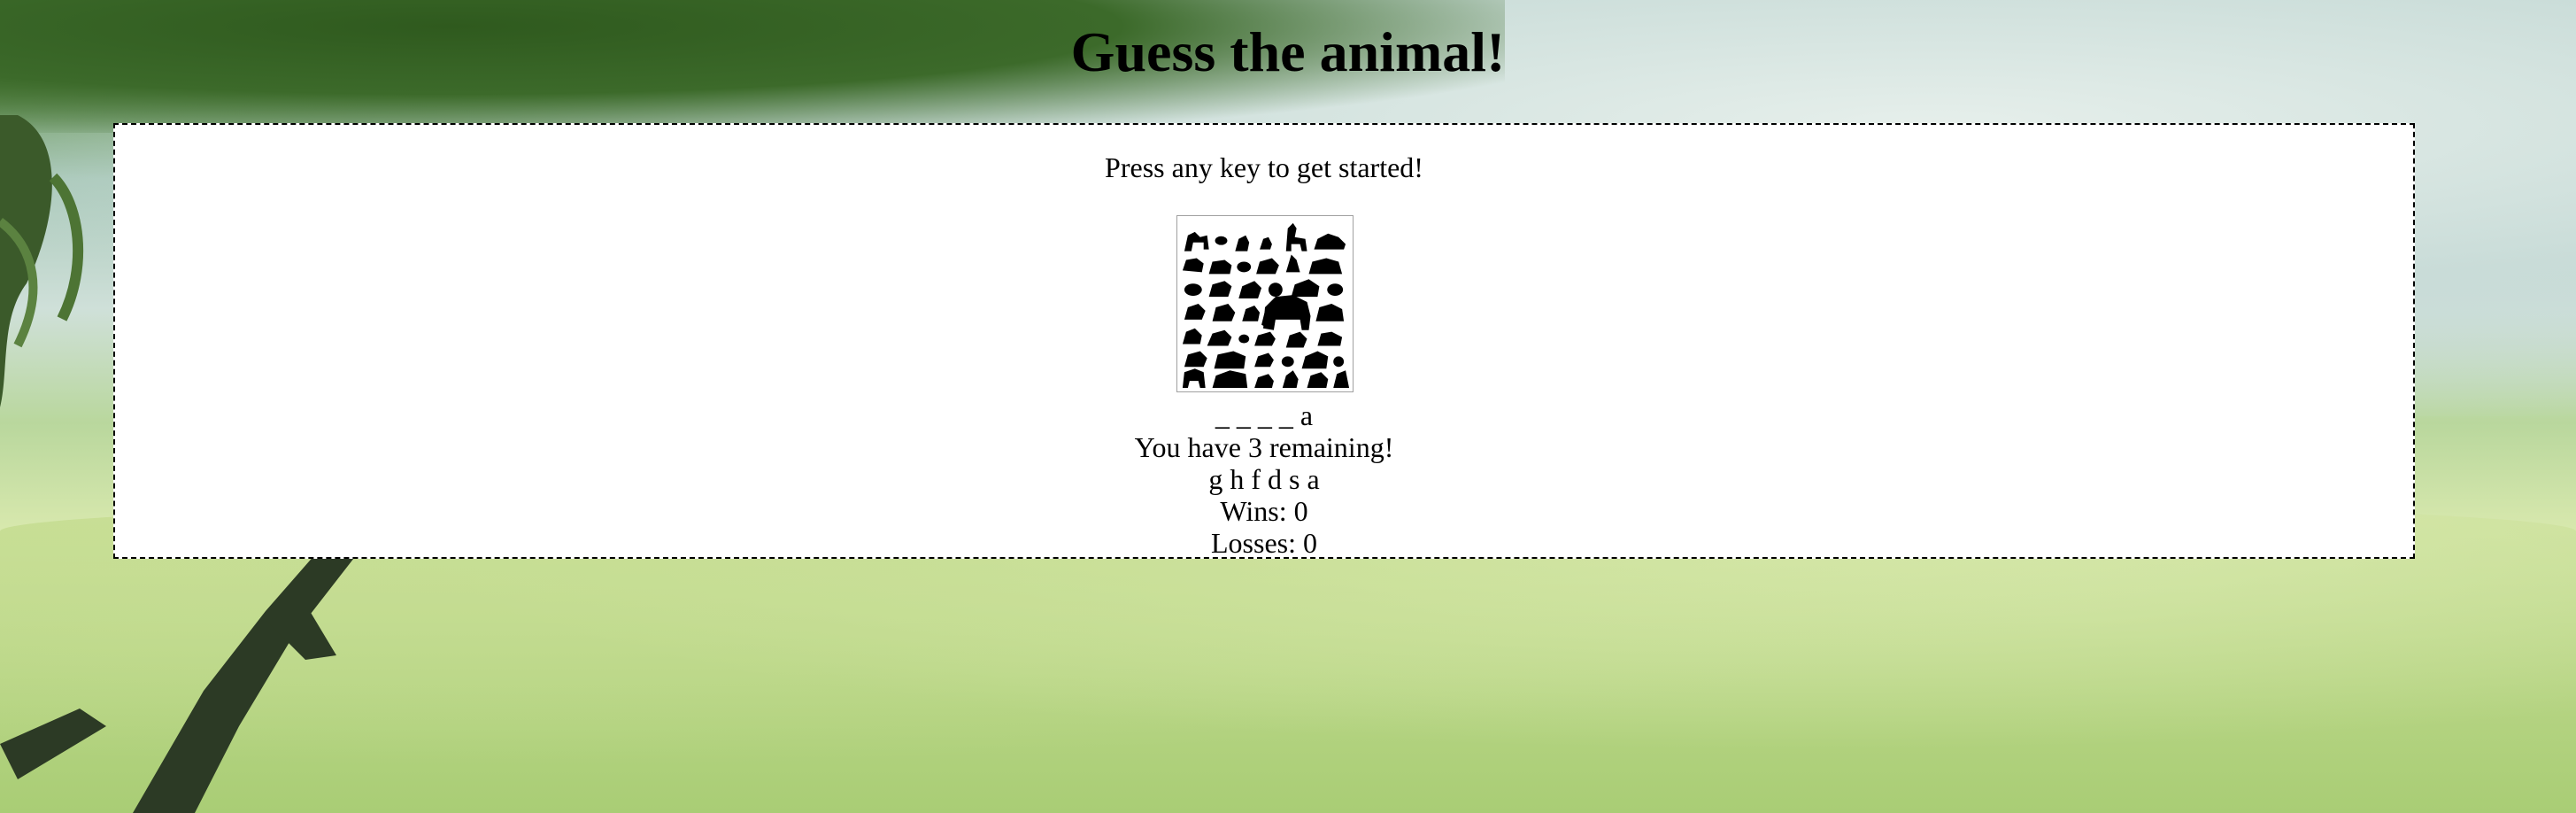 Image resolution: width=2576 pixels, height=813 pixels. What do you see at coordinates (1264, 543) in the screenshot?
I see `losses-counter: Losses: 0` at bounding box center [1264, 543].